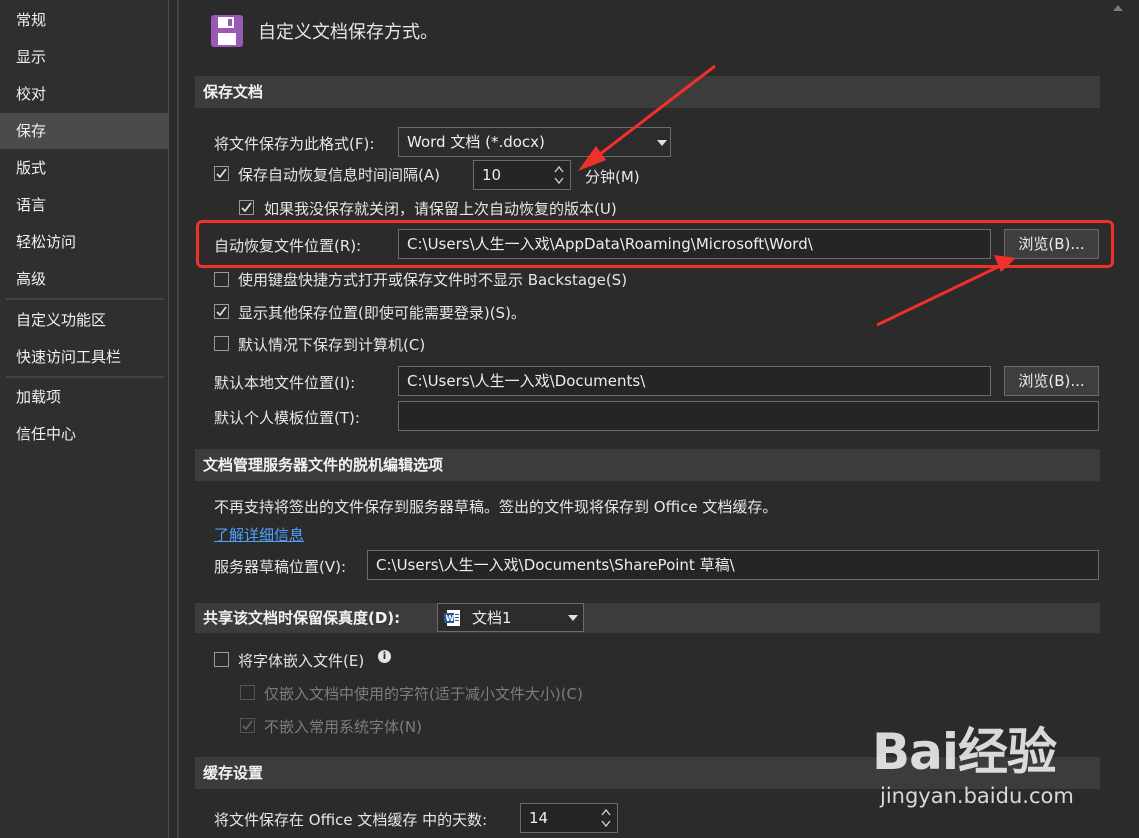 This screenshot has width=1139, height=838. Describe the element at coordinates (84, 57) in the screenshot. I see `nav-display: 显示` at that location.